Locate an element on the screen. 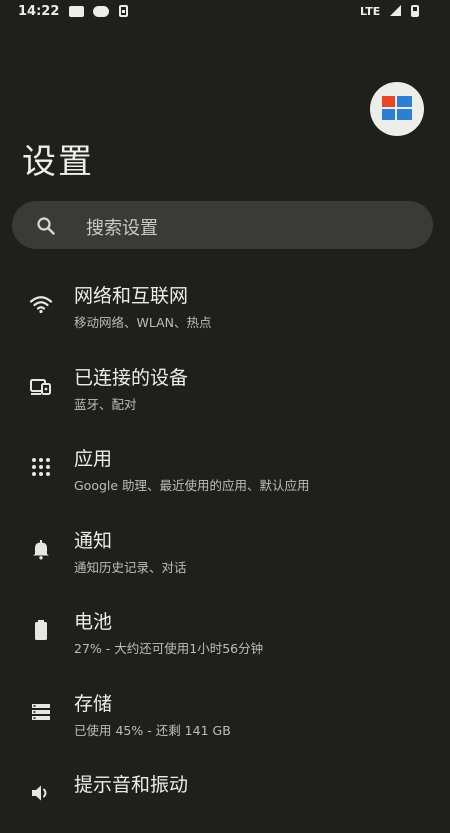 This screenshot has width=450, height=833. windows-logo-icon is located at coordinates (397, 108).